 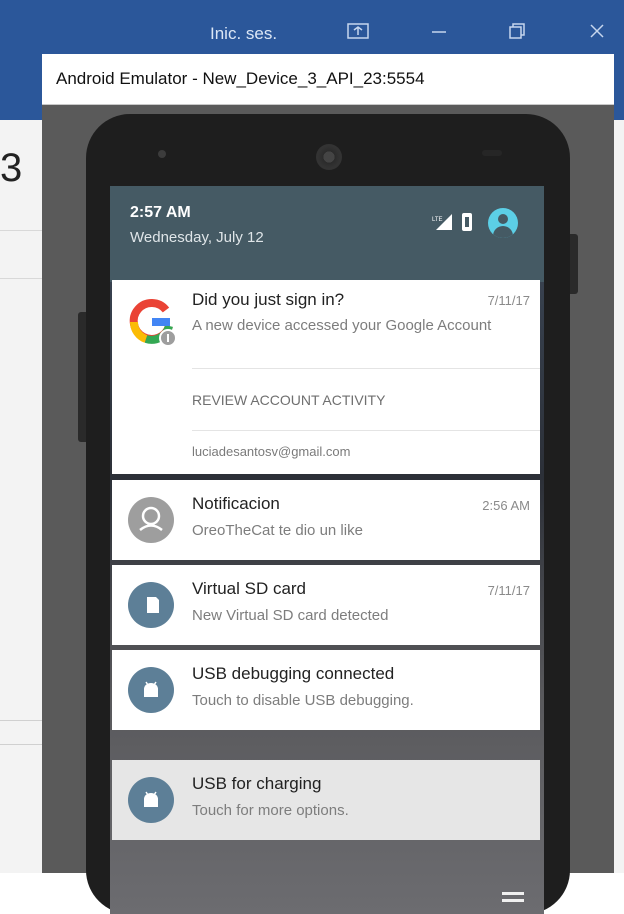 I want to click on notification-text: OreoTheCat te dio un like, so click(x=277, y=530).